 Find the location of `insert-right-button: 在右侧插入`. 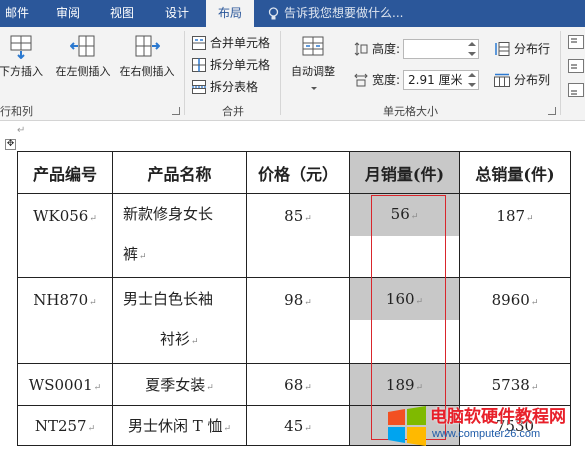

insert-right-button: 在右侧插入 is located at coordinates (147, 64).